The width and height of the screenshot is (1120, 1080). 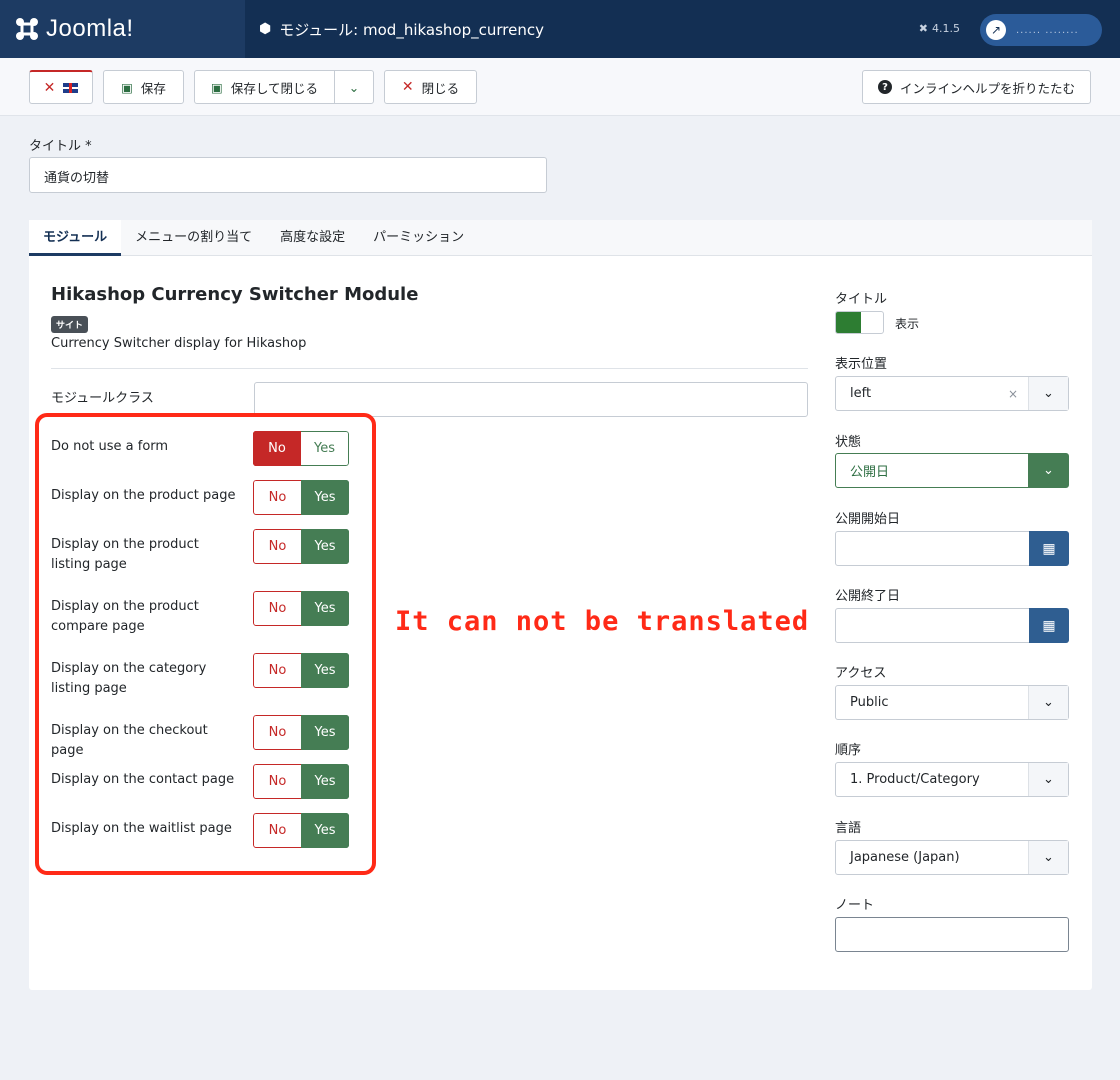 I want to click on site-badge: サイト, so click(x=70, y=324).